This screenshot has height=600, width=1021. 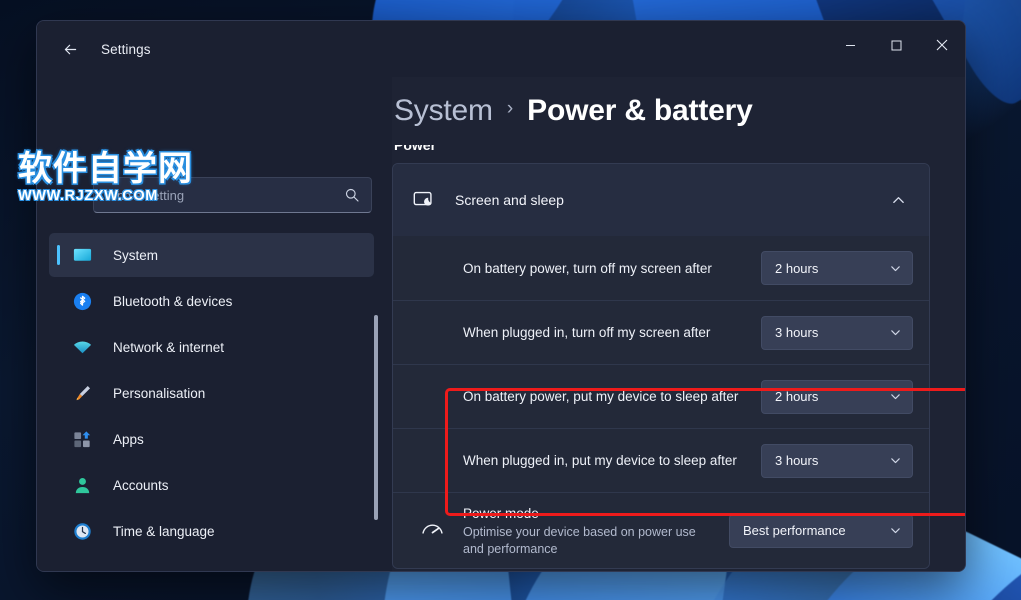 I want to click on power-gauge-icon, so click(x=432, y=530).